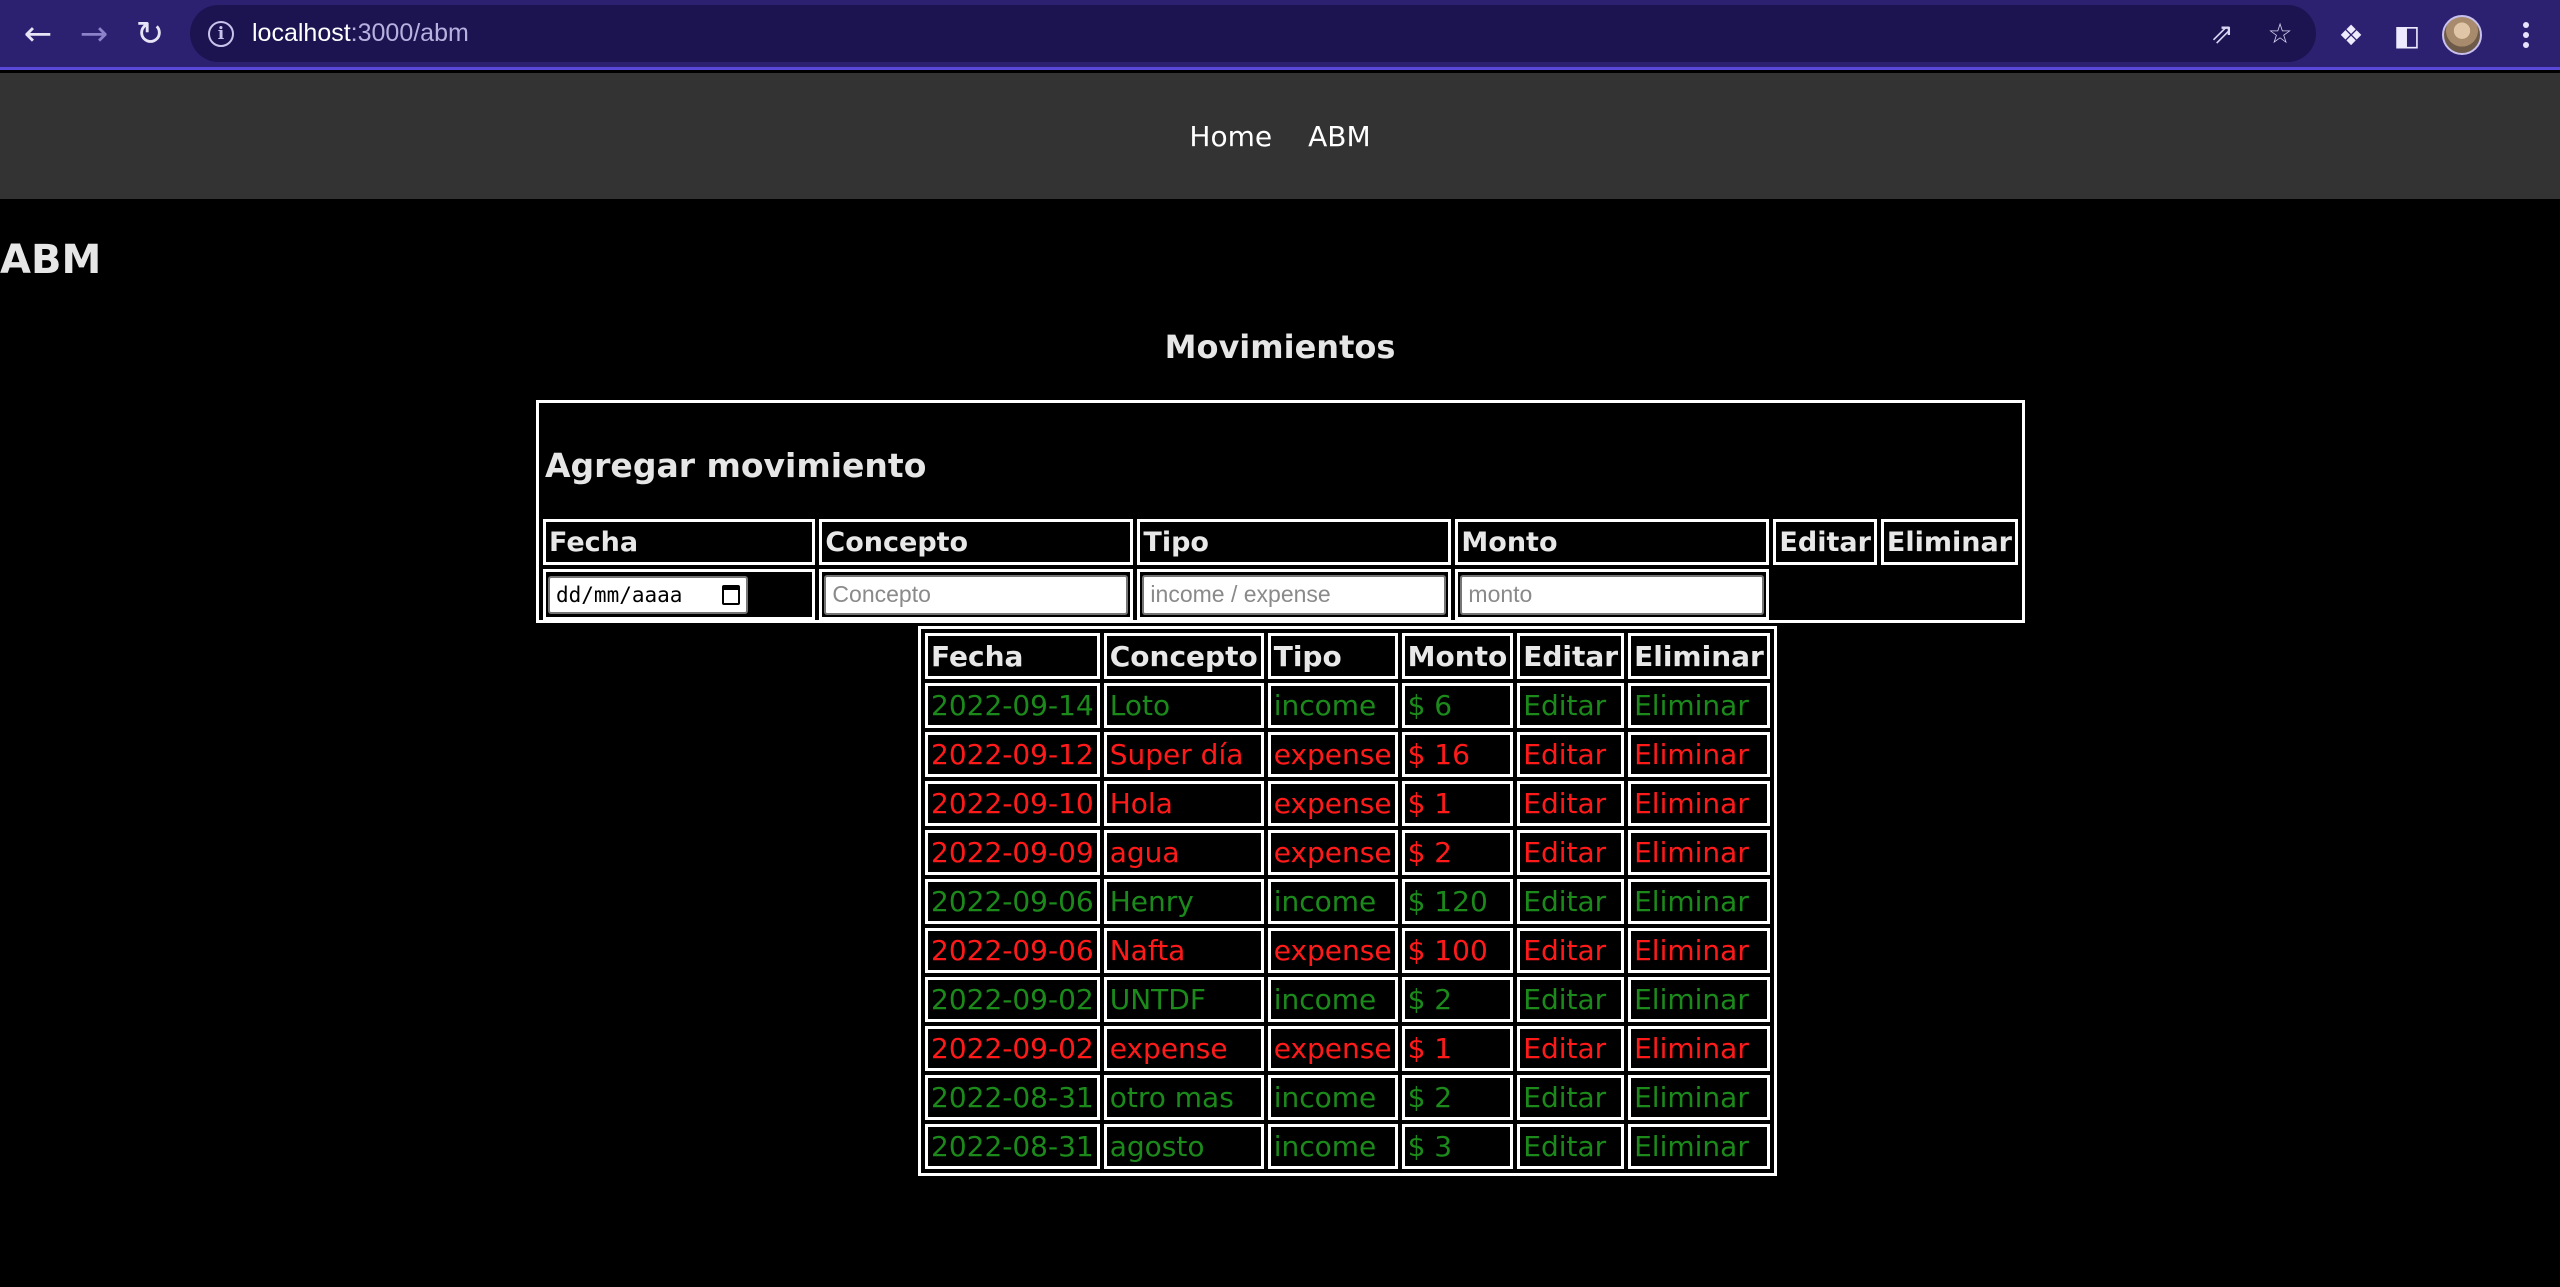 The width and height of the screenshot is (2560, 1287). Describe the element at coordinates (94, 34) in the screenshot. I see `forward-arrow-icon: →` at that location.